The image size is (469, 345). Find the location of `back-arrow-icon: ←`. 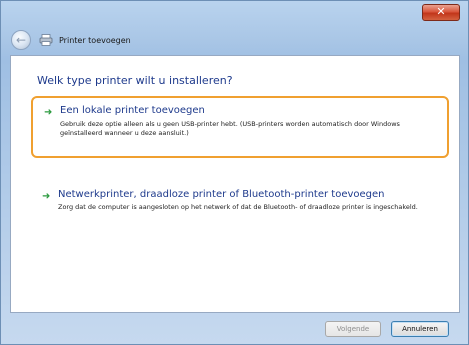

back-arrow-icon: ← is located at coordinates (21, 40).